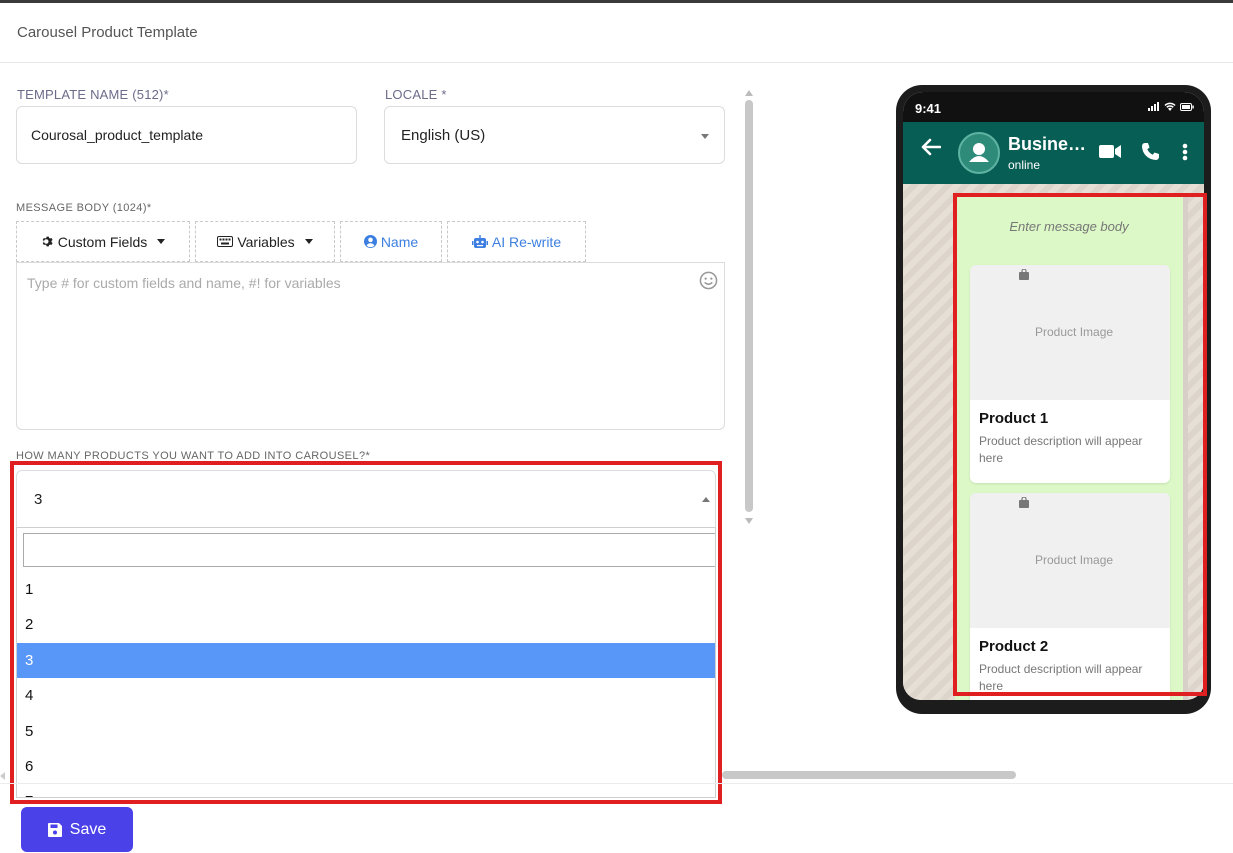 The image size is (1233, 853). I want to click on ai-rewrite-button: AI Re-write, so click(516, 241).